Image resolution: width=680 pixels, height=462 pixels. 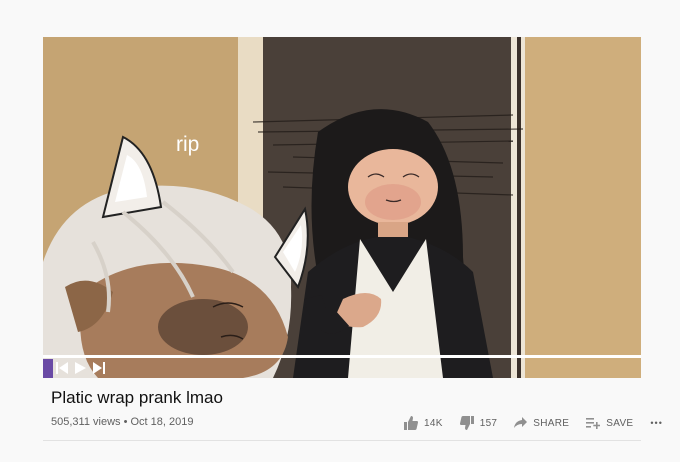 I want to click on more-label: •••, so click(x=656, y=423).